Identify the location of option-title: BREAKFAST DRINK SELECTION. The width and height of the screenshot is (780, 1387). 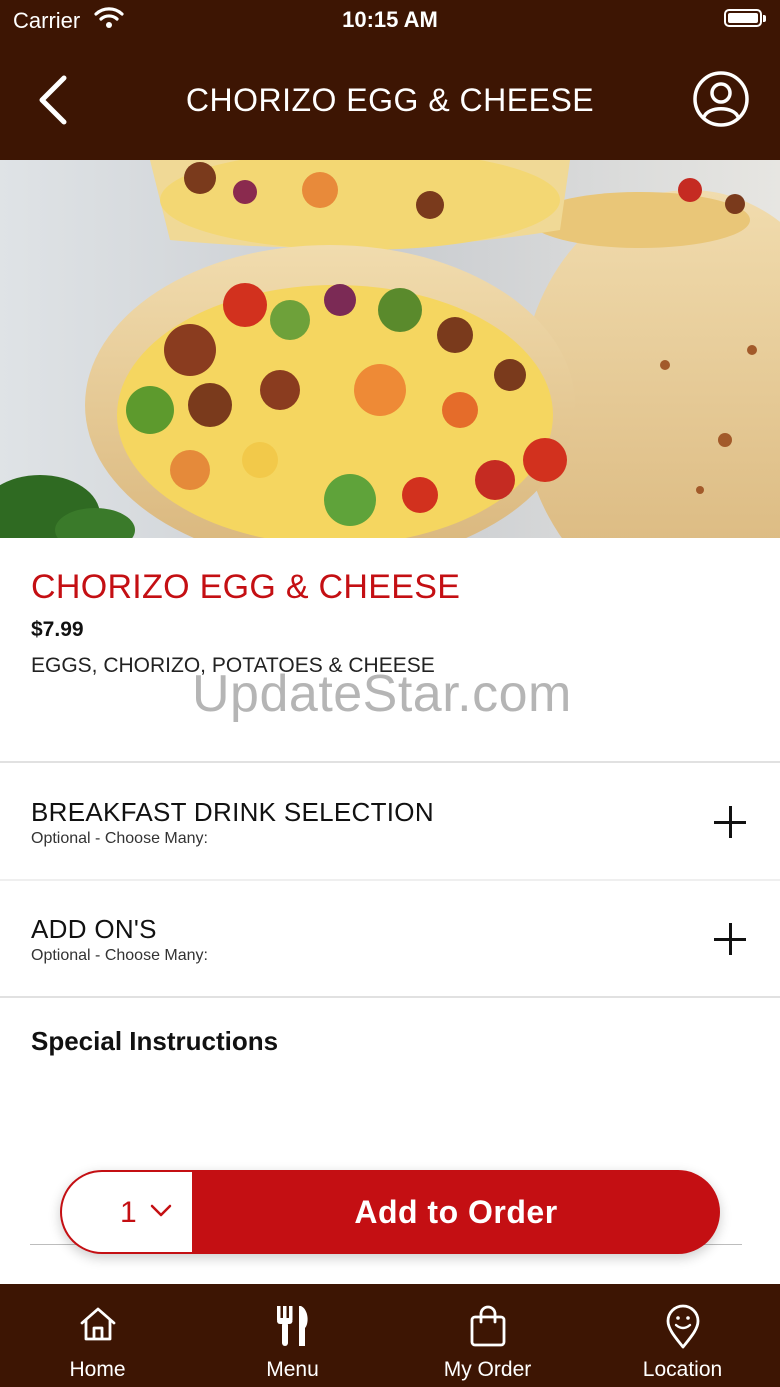
(232, 812).